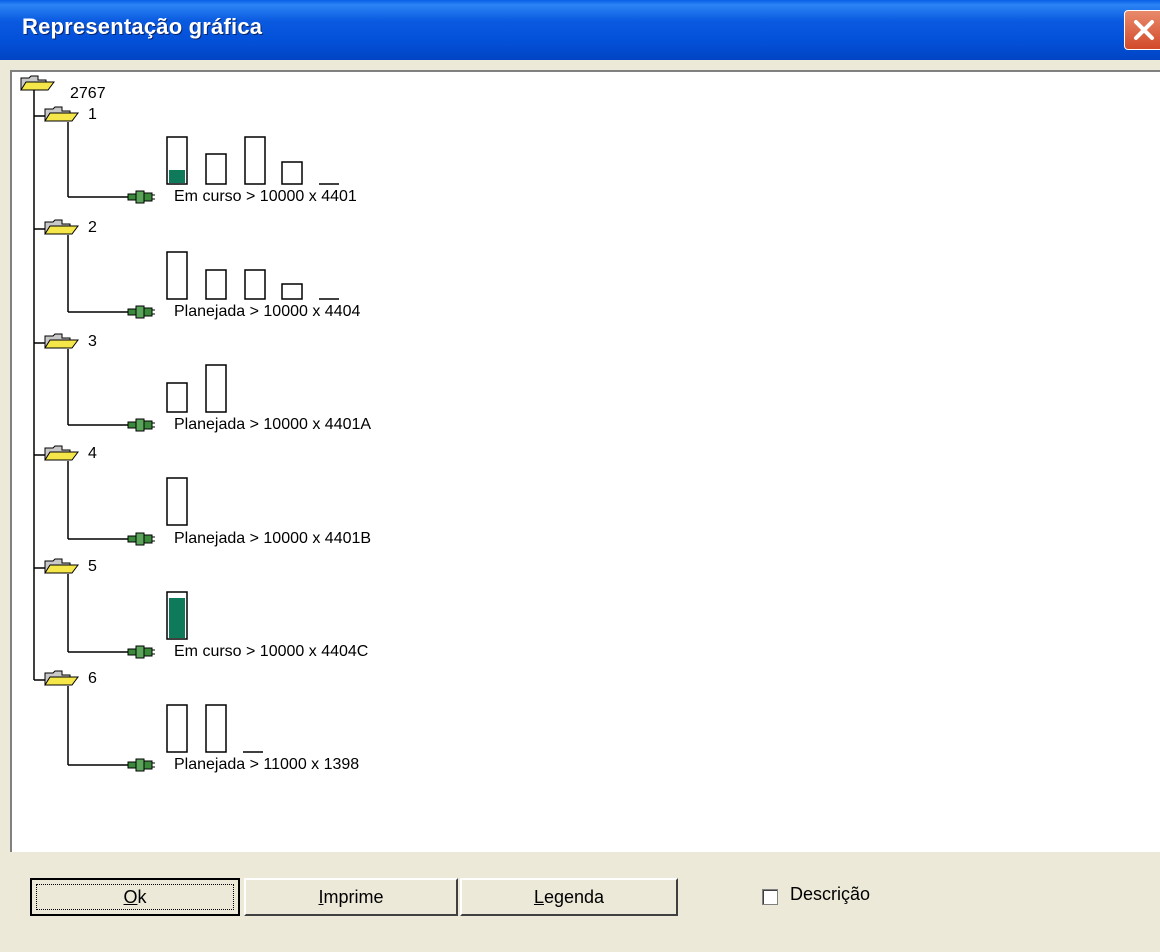 Image resolution: width=1160 pixels, height=952 pixels. I want to click on tree-leaf-label: Em curso > 10000 x 4401, so click(265, 197).